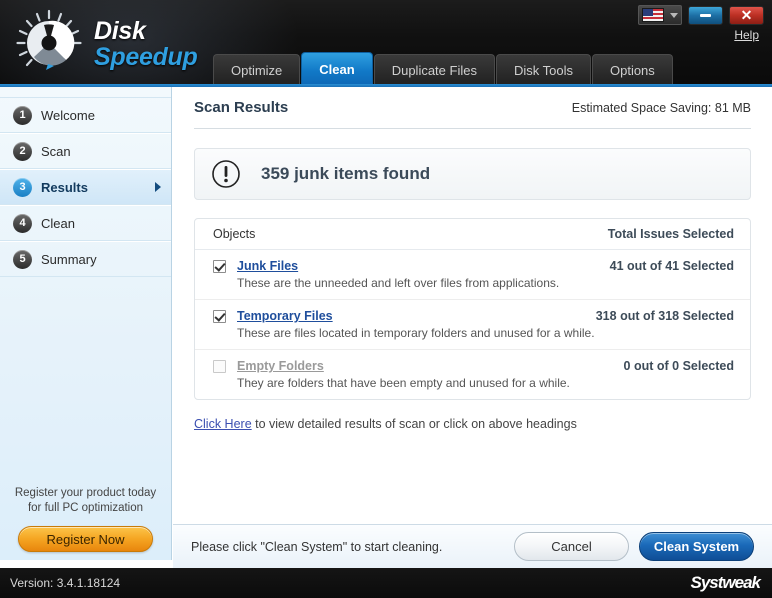 Image resolution: width=772 pixels, height=598 pixels. I want to click on help-link: Help, so click(746, 35).